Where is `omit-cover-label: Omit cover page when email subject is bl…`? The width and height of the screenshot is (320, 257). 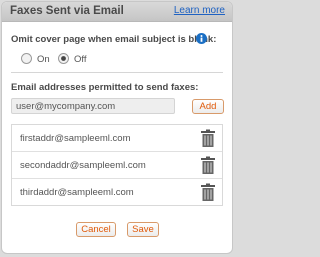 omit-cover-label: Omit cover page when email subject is bl… is located at coordinates (114, 39).